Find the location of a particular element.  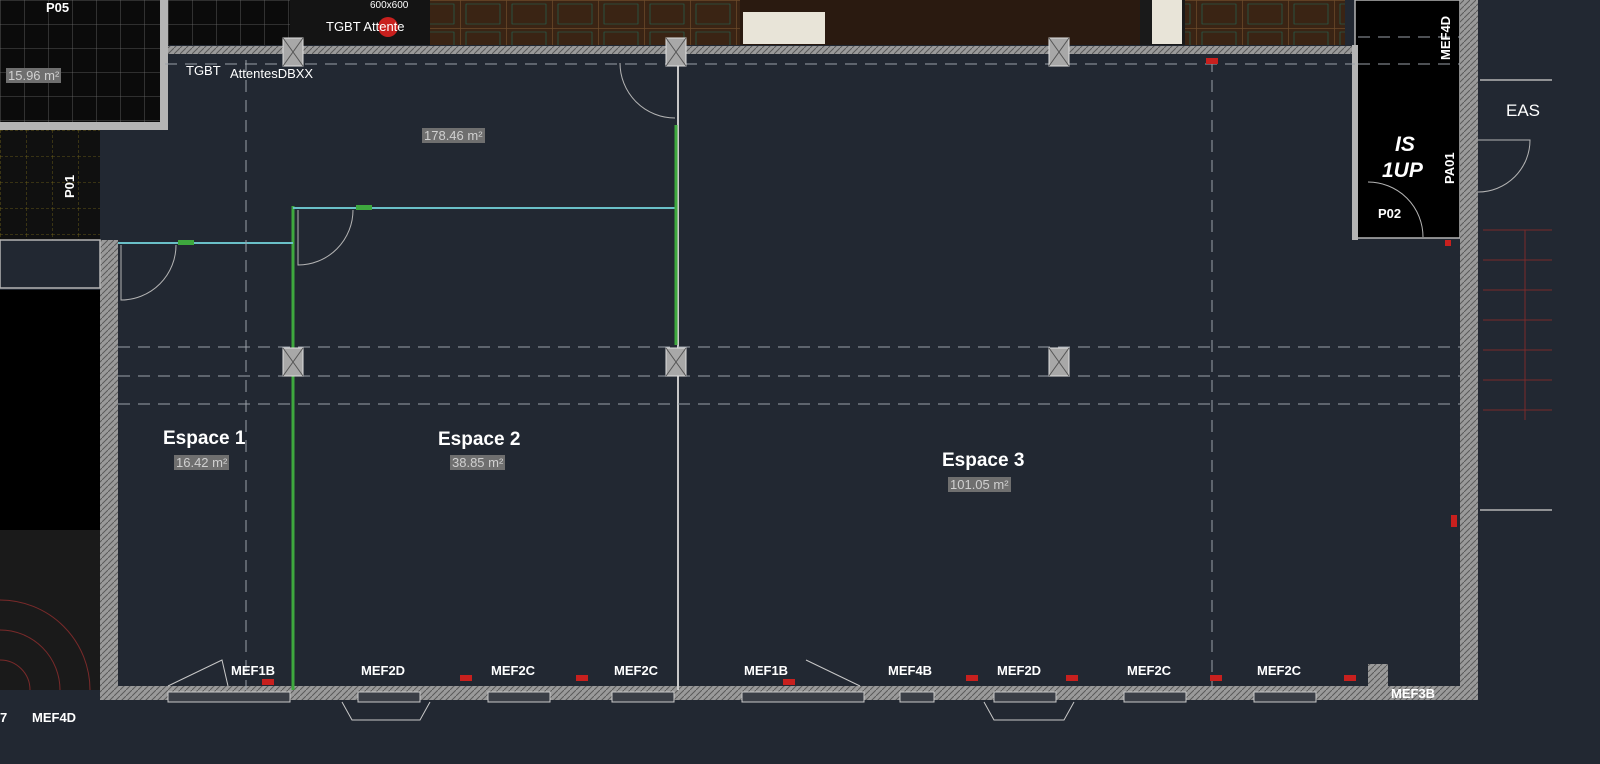

edge-digit-label: 7 is located at coordinates (4, 717).